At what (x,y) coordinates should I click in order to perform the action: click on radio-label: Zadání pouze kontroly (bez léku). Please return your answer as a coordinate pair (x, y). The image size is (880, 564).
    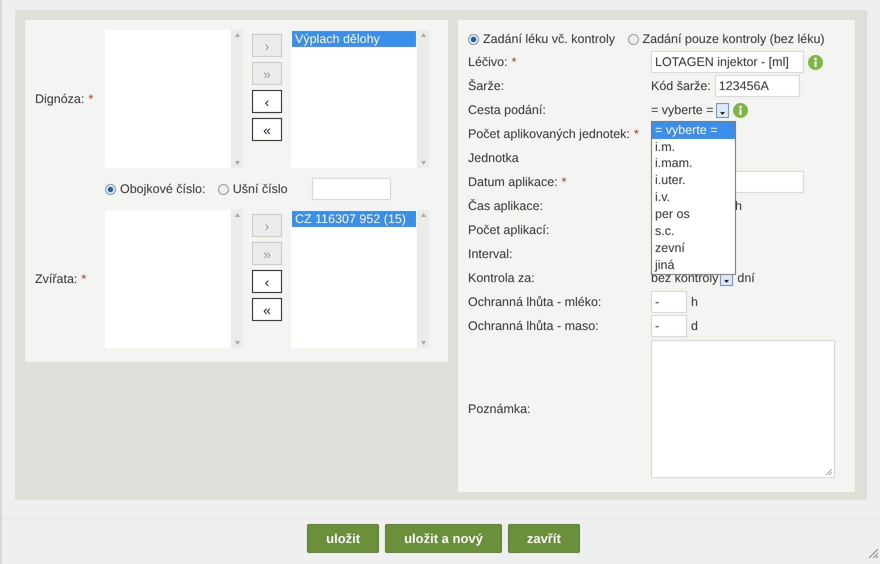
    Looking at the image, I should click on (733, 39).